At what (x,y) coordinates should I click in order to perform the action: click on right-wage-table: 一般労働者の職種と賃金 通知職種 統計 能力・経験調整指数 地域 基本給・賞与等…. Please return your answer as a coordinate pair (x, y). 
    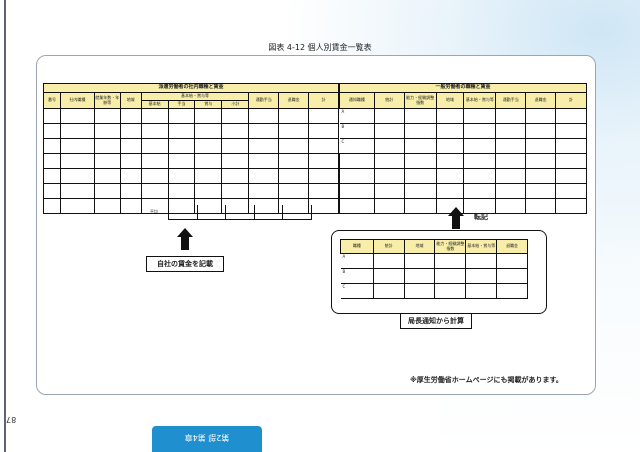
    Looking at the image, I should click on (463, 148).